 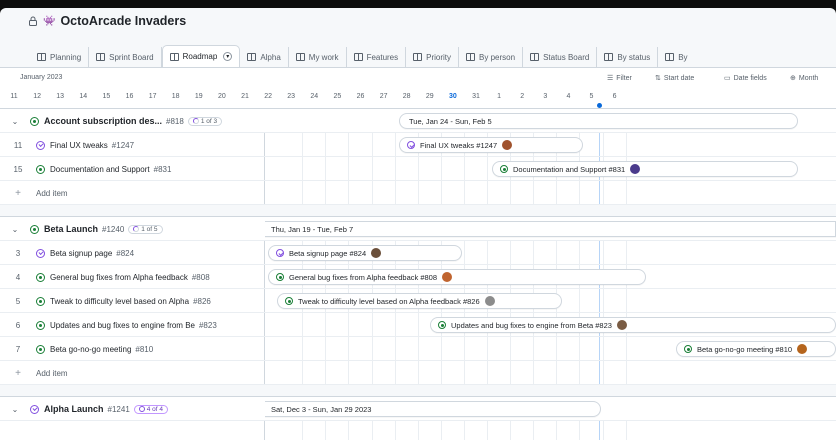 What do you see at coordinates (624, 78) in the screenshot?
I see `filter-label: Filter` at bounding box center [624, 78].